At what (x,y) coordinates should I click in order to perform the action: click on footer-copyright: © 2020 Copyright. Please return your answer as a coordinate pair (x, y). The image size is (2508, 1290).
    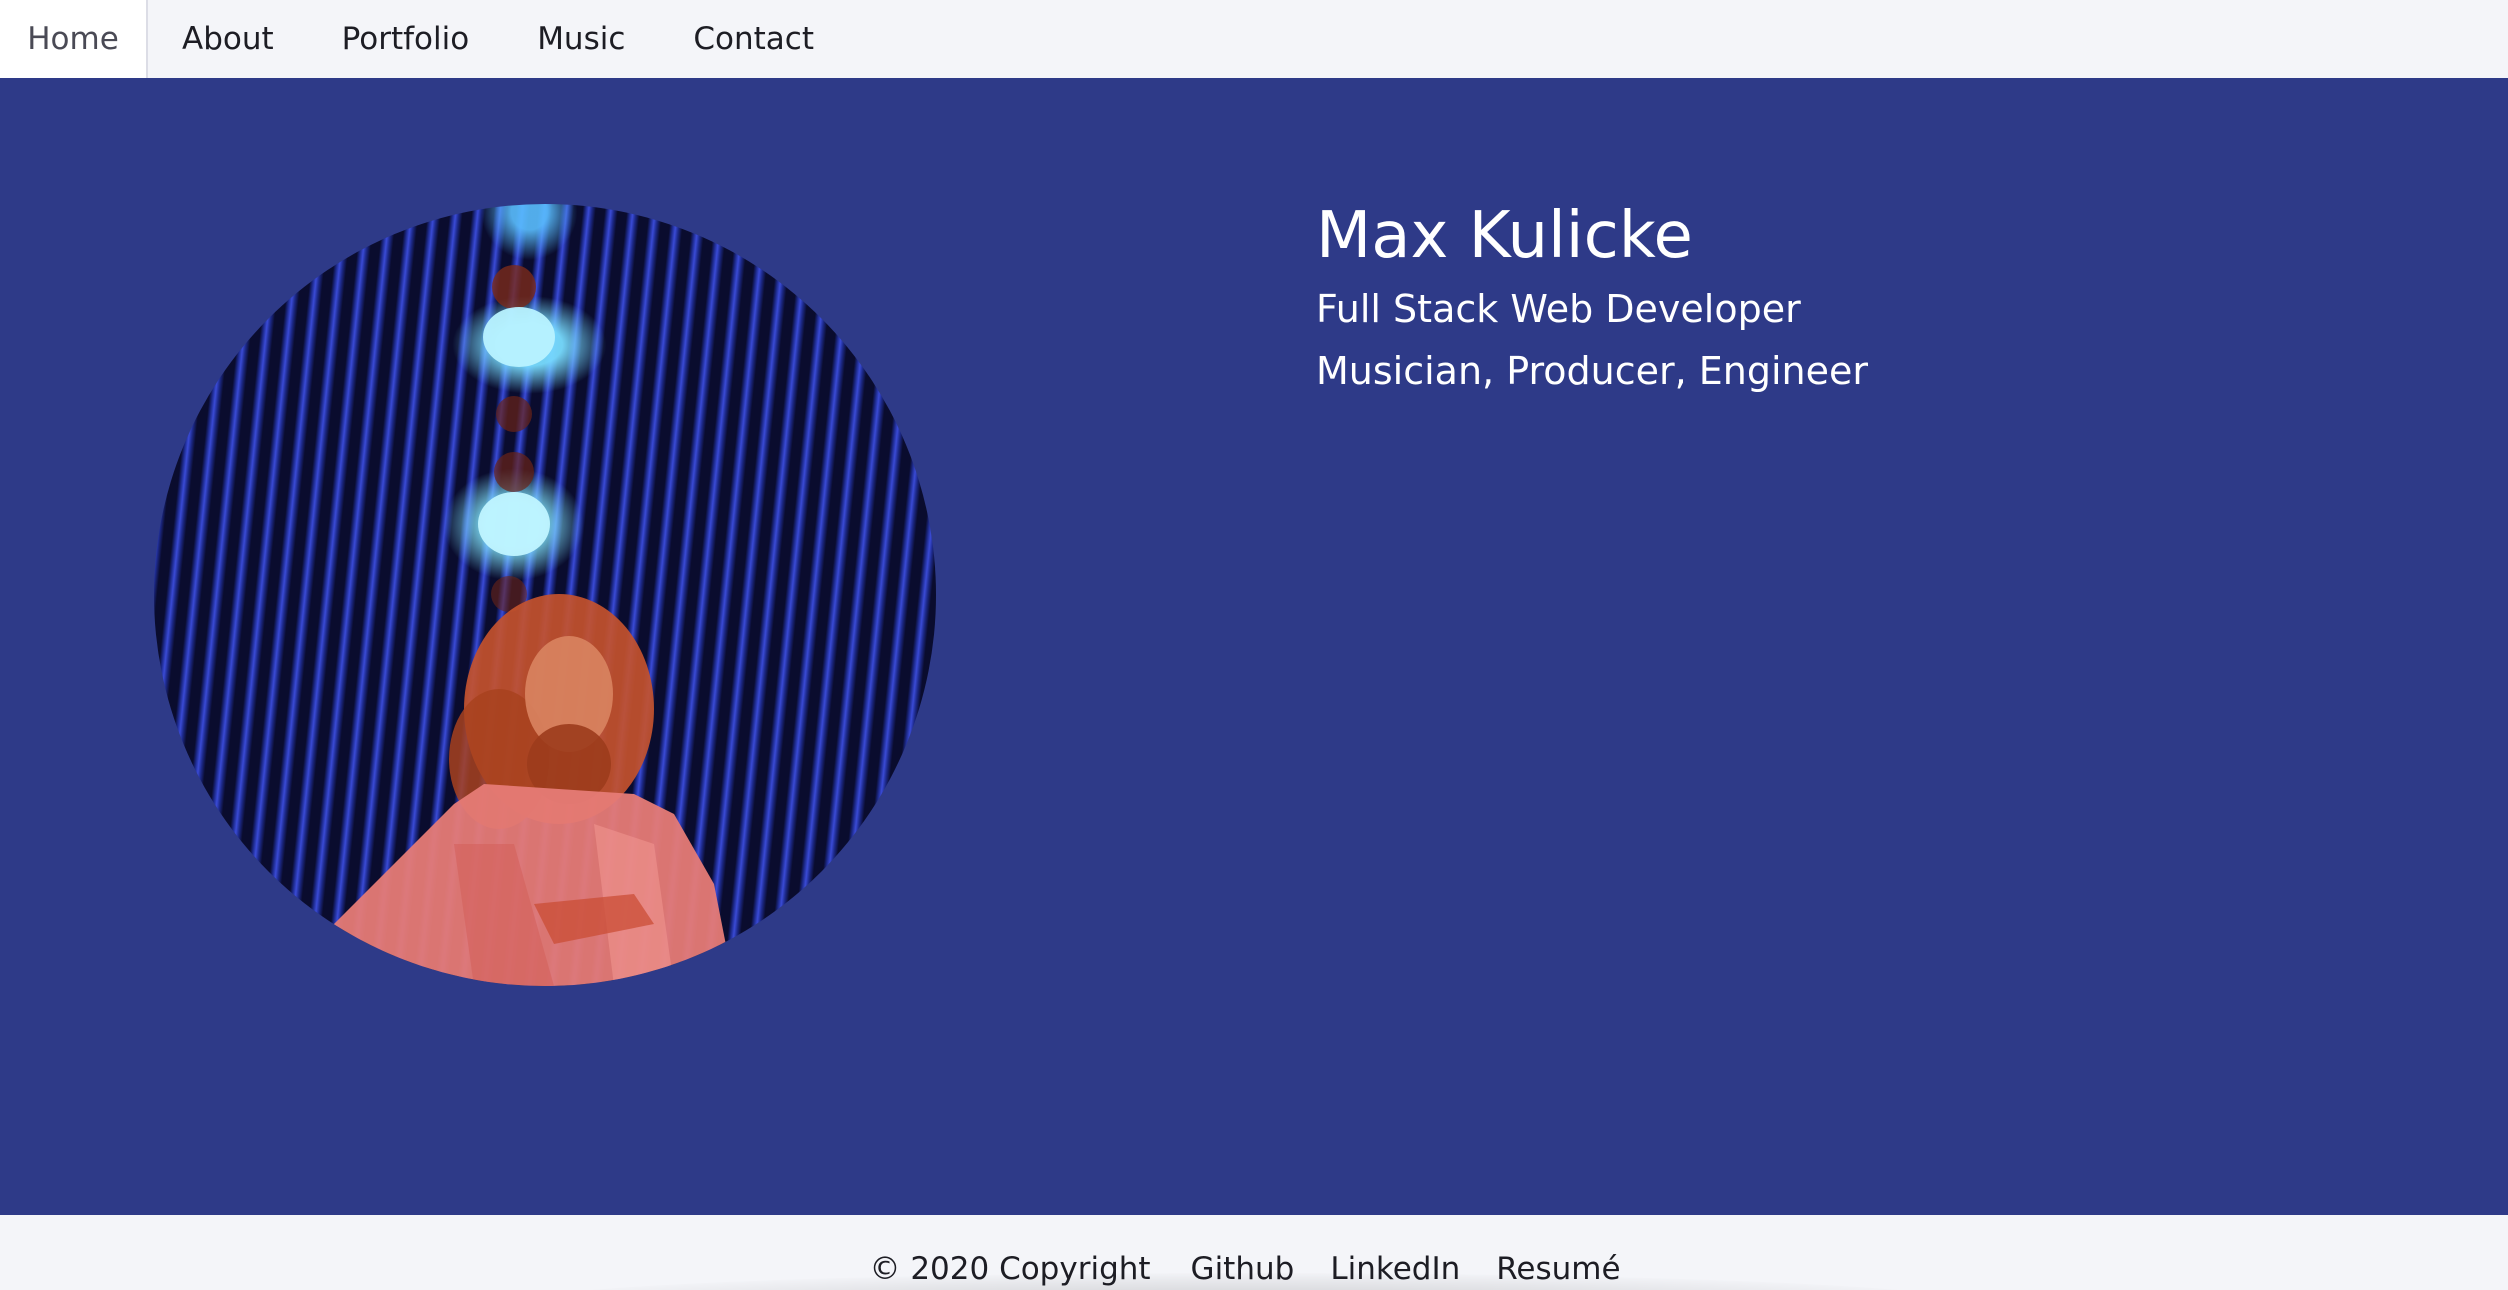
    Looking at the image, I should click on (1010, 1269).